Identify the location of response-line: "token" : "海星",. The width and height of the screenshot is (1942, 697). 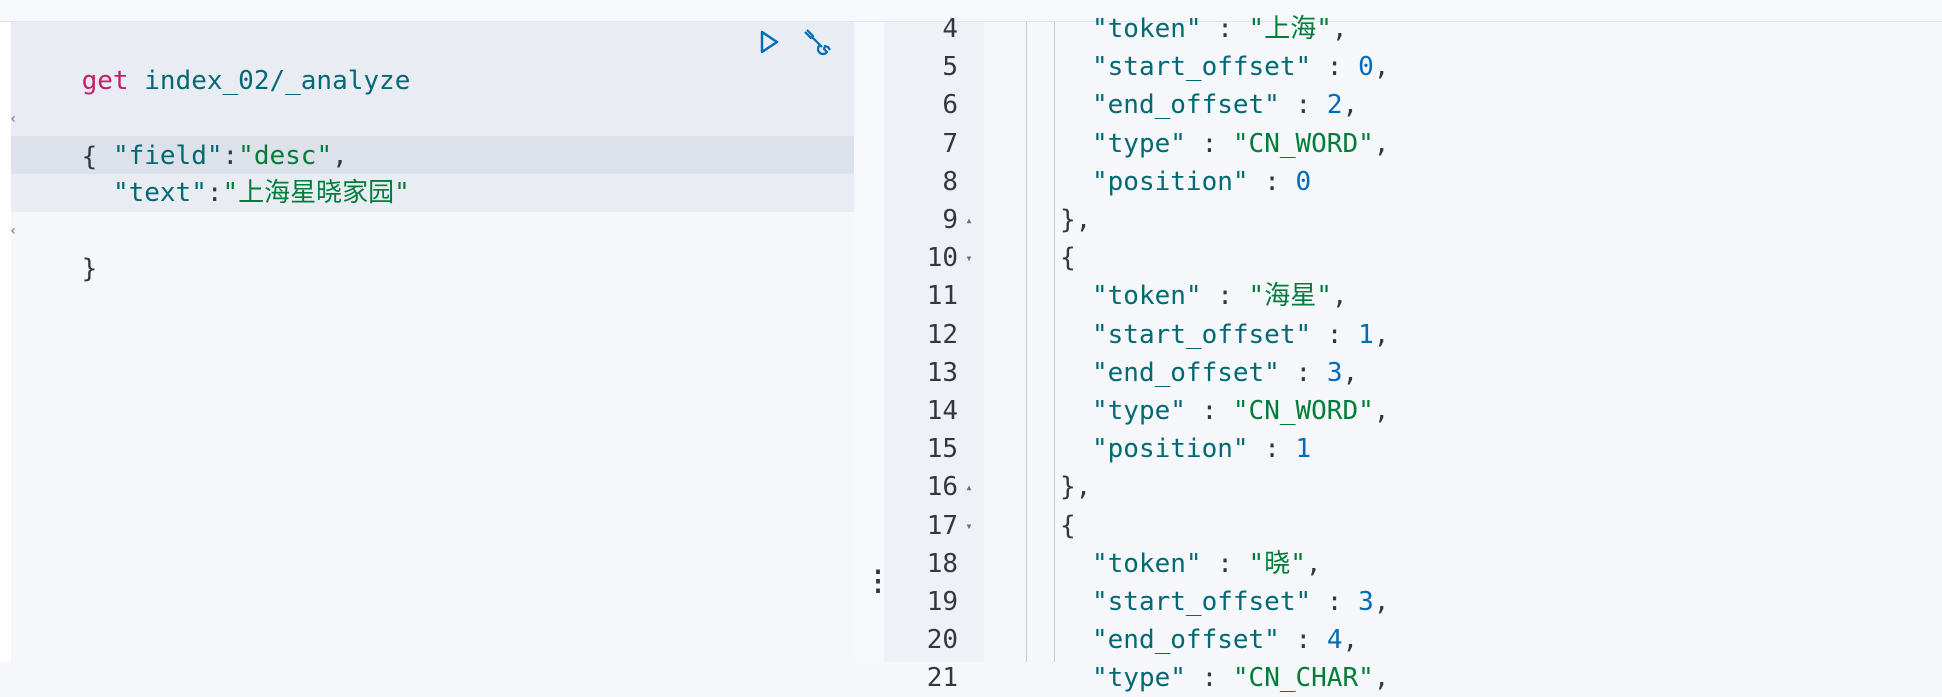
(1220, 296).